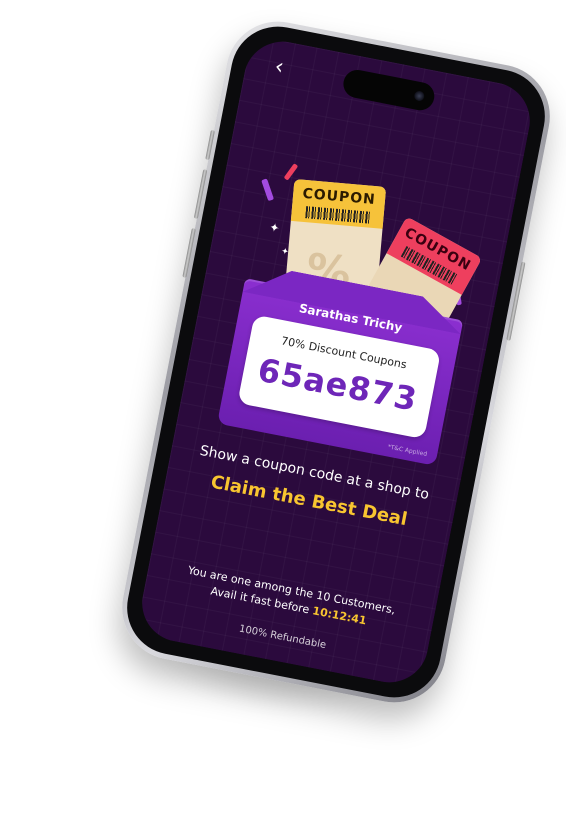 Image resolution: width=566 pixels, height=836 pixels. I want to click on back-button: ‹, so click(279, 67).